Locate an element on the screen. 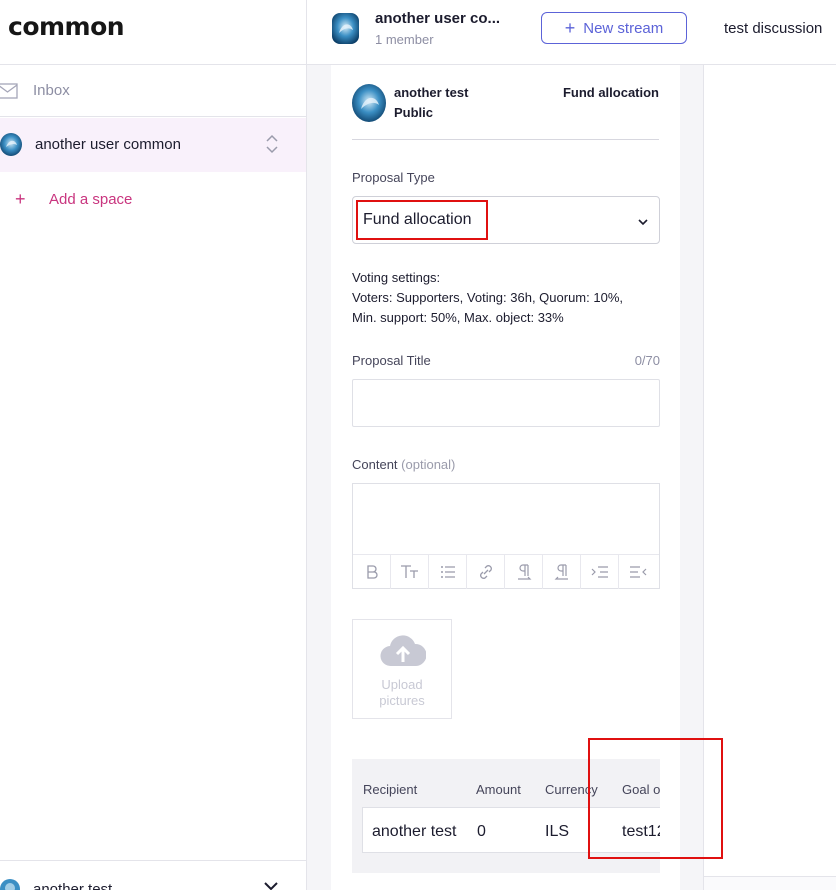 This screenshot has height=890, width=836. column-header-goal: Goal of payment is located at coordinates (641, 789).